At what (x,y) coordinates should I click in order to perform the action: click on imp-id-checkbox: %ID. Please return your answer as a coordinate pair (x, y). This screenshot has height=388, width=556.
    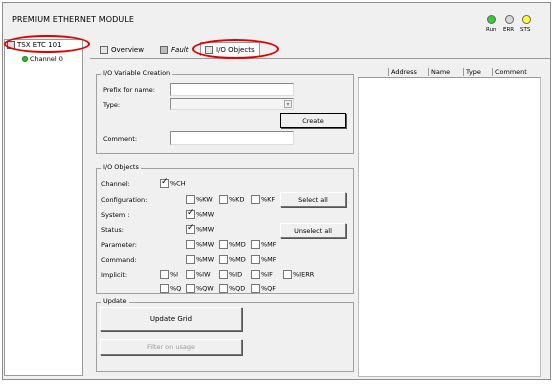
    Looking at the image, I should click on (230, 274).